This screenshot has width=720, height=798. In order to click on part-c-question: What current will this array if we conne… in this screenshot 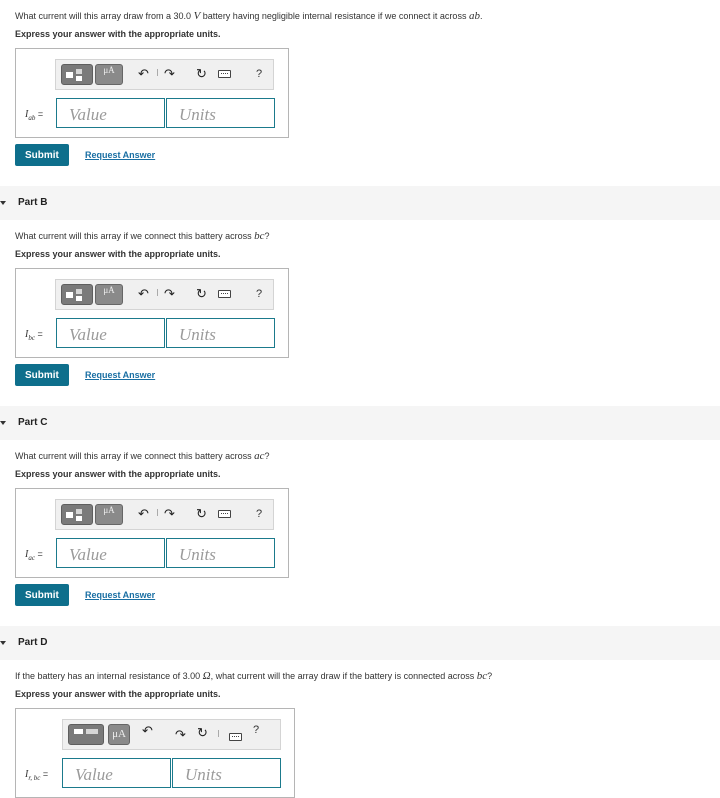, I will do `click(142, 456)`.